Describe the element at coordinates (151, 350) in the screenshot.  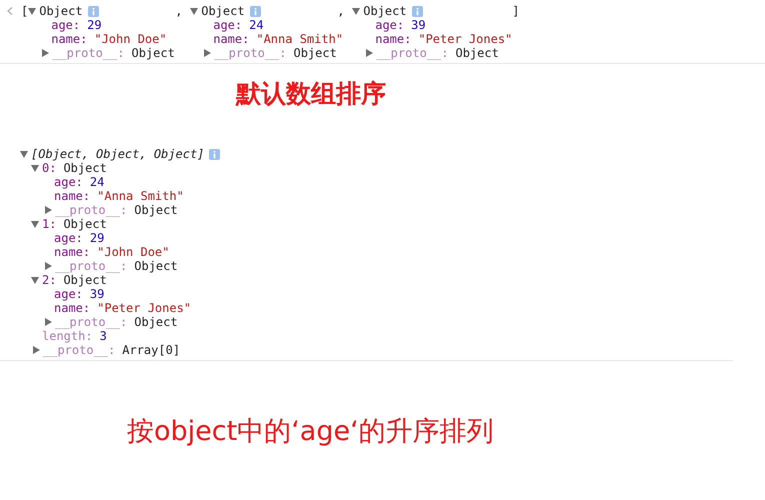
I see `property-value: Array[0]` at that location.